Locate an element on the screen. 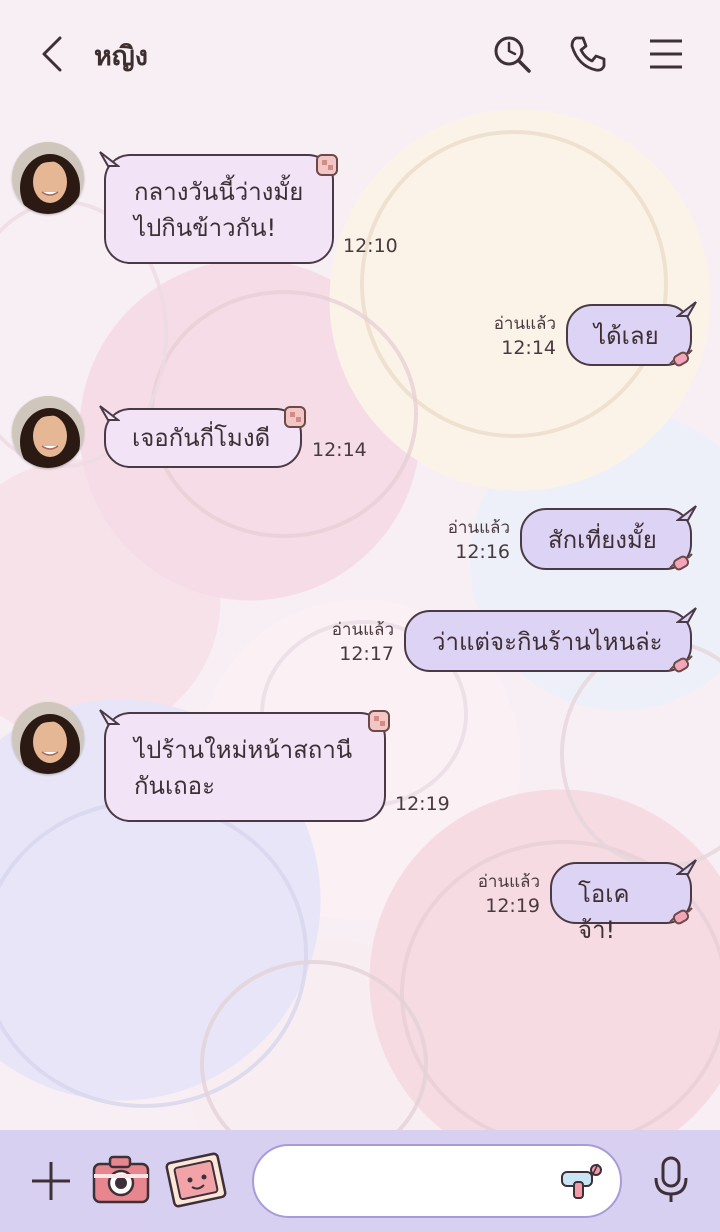  sticker-button is located at coordinates (197, 1181).